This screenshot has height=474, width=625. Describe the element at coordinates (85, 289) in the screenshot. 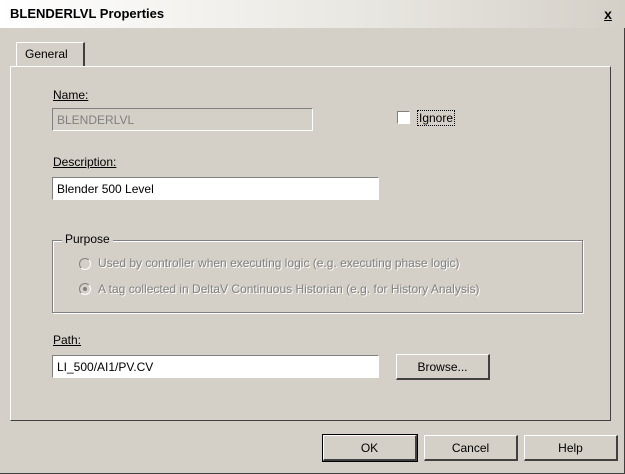

I see `radio-historian-tag` at that location.